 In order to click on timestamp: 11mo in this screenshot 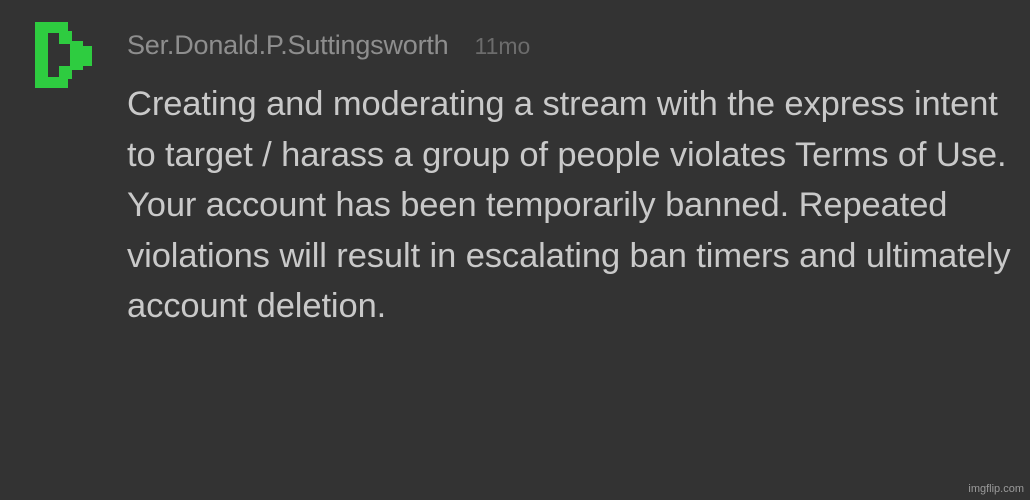, I will do `click(503, 46)`.